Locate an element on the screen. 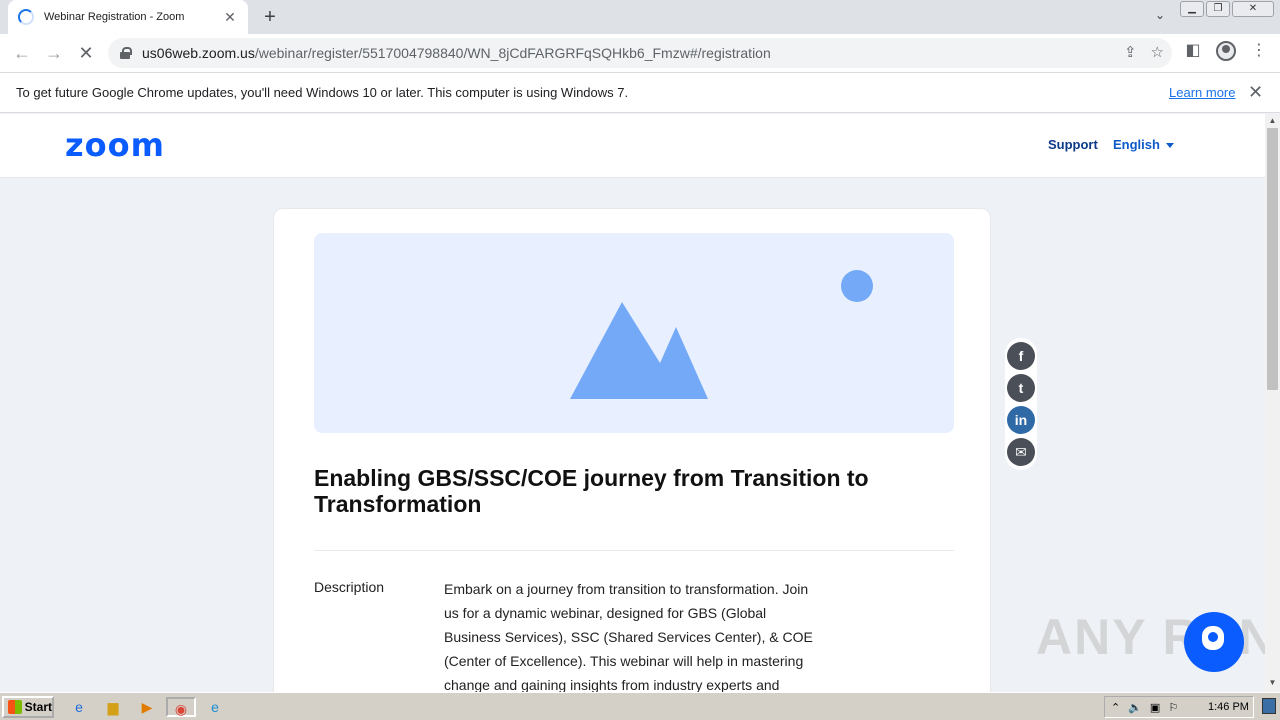  volume-icon: 🔈 is located at coordinates (1135, 707).